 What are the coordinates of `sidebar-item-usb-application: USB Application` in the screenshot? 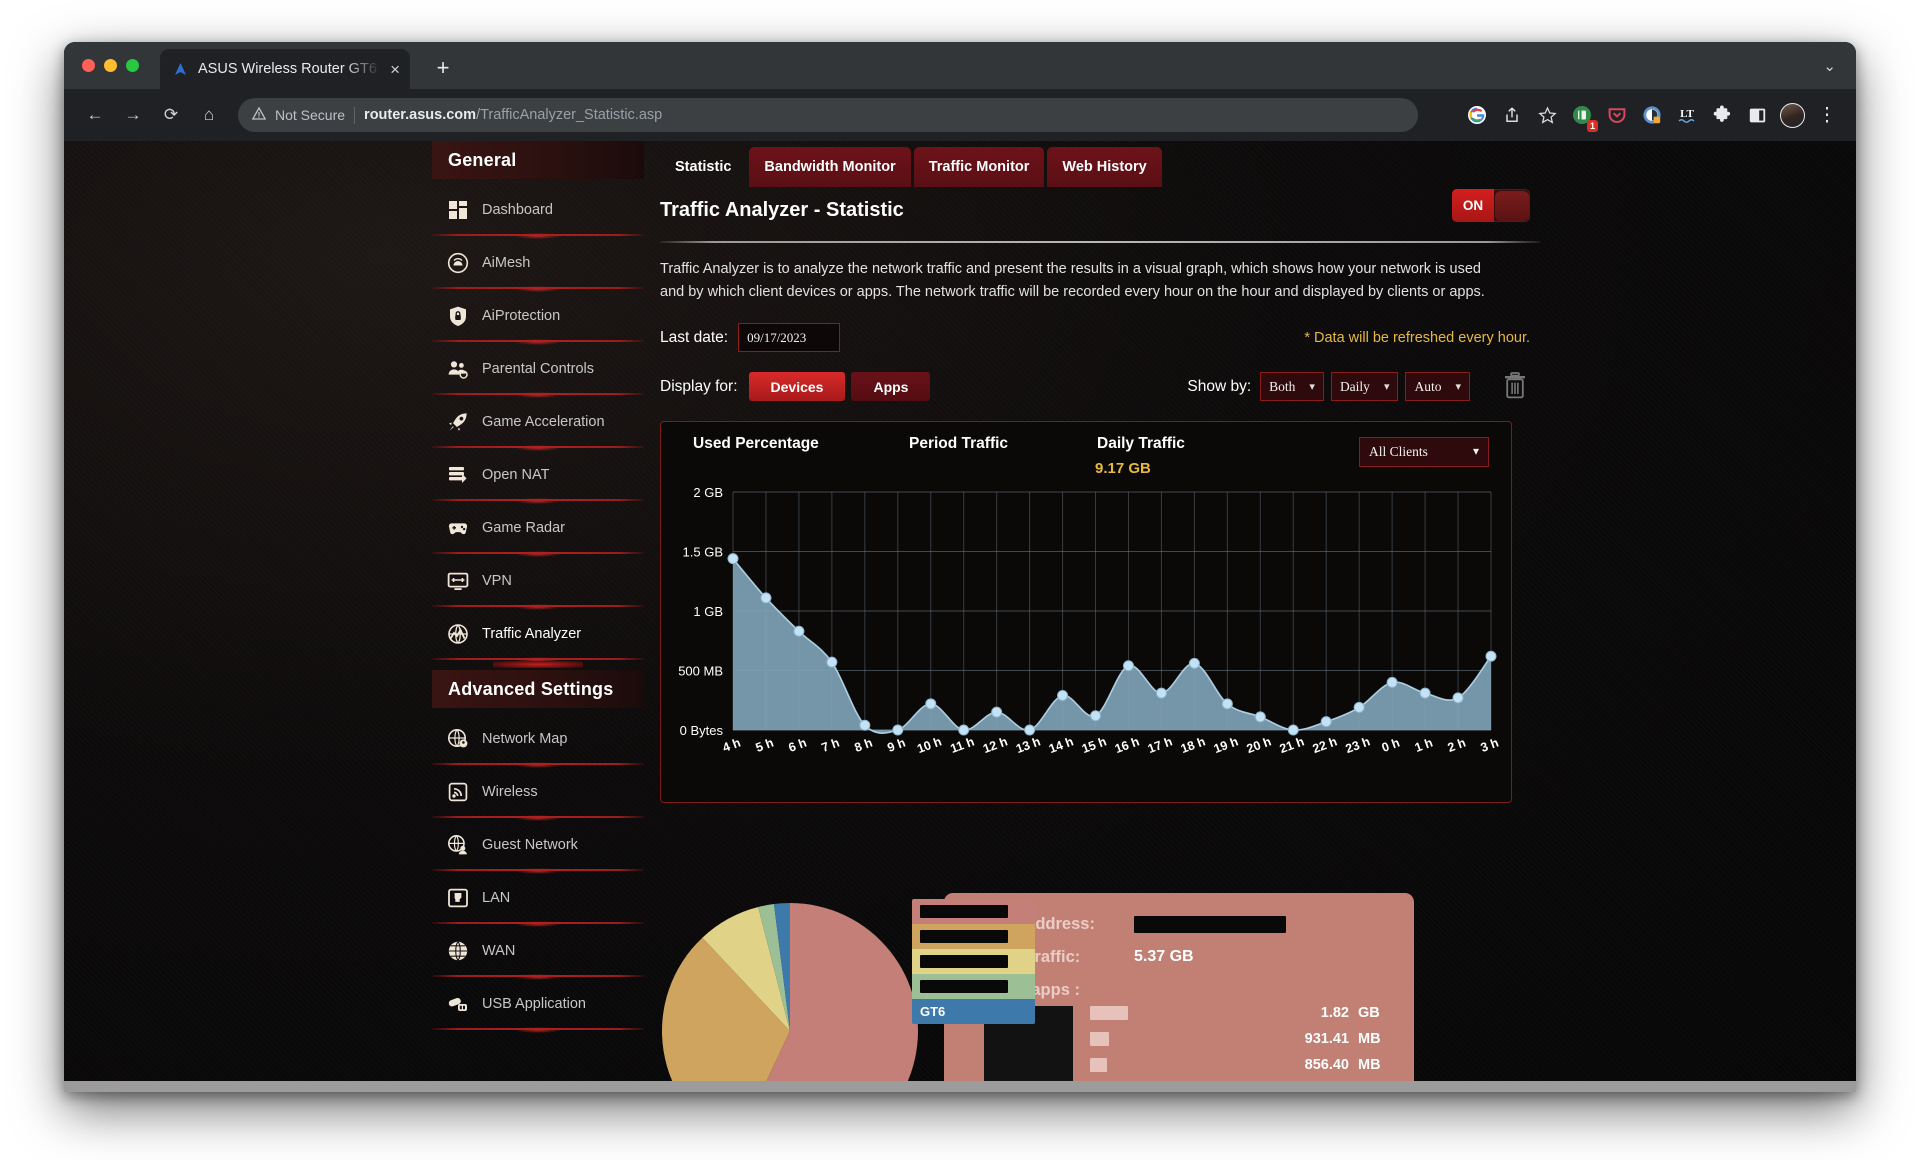 It's located at (538, 1003).